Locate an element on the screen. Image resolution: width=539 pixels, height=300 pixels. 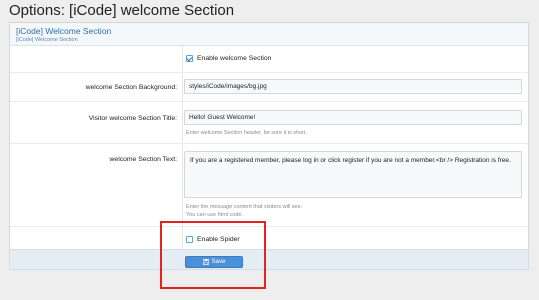
enable-welcome-label: Enable welcome Section is located at coordinates (234, 58).